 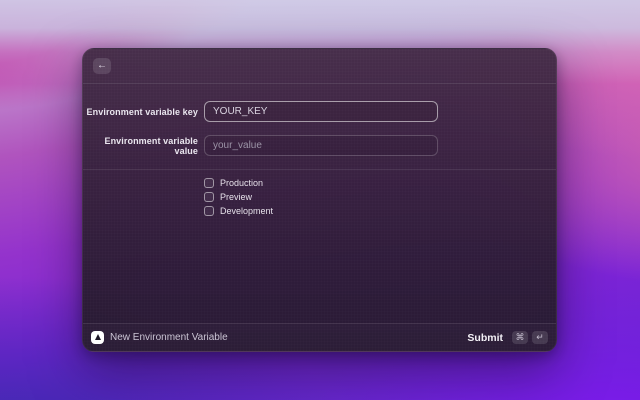 I want to click on vercel-icon, so click(x=97, y=337).